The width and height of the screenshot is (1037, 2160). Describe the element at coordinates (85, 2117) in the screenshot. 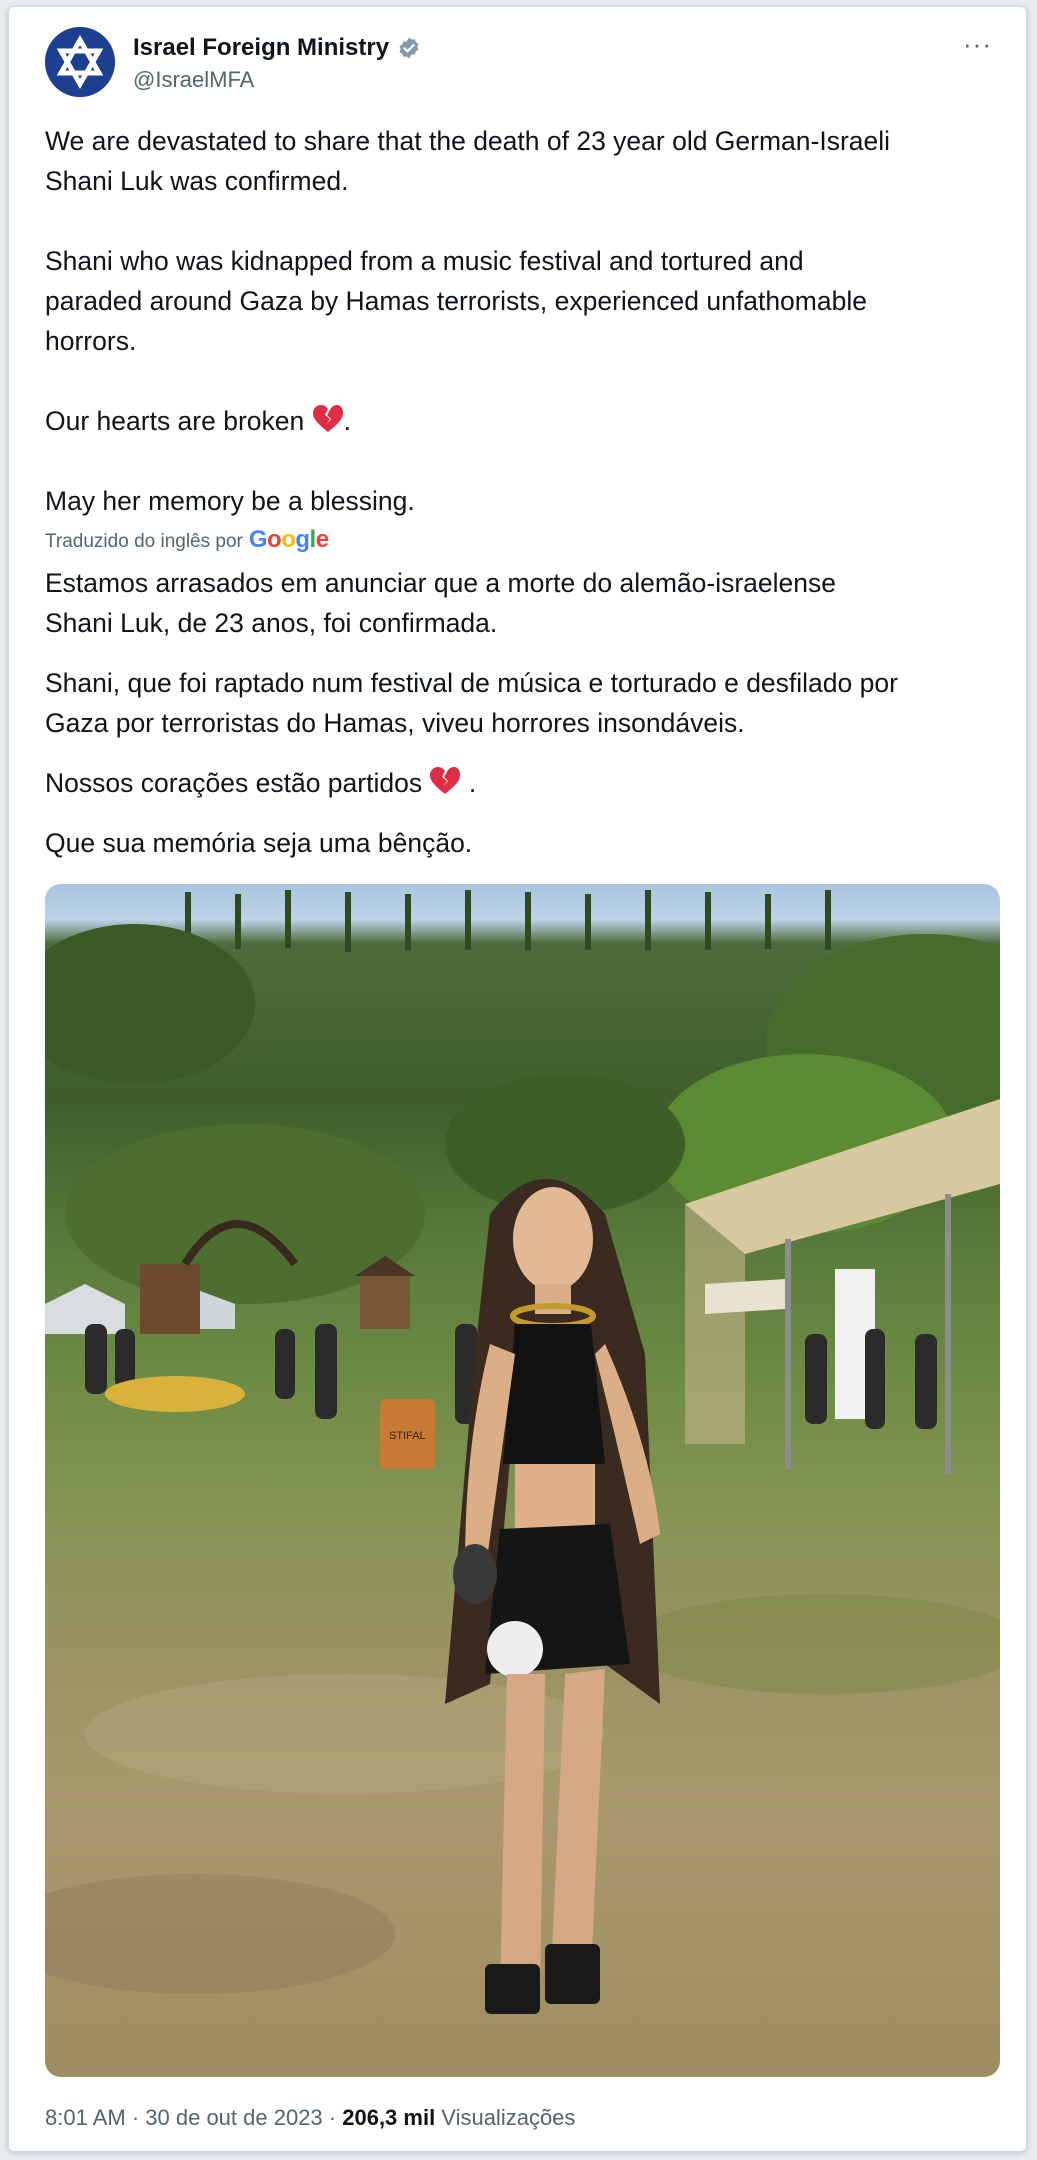

I see `tweet-time: 8:01 AM` at that location.